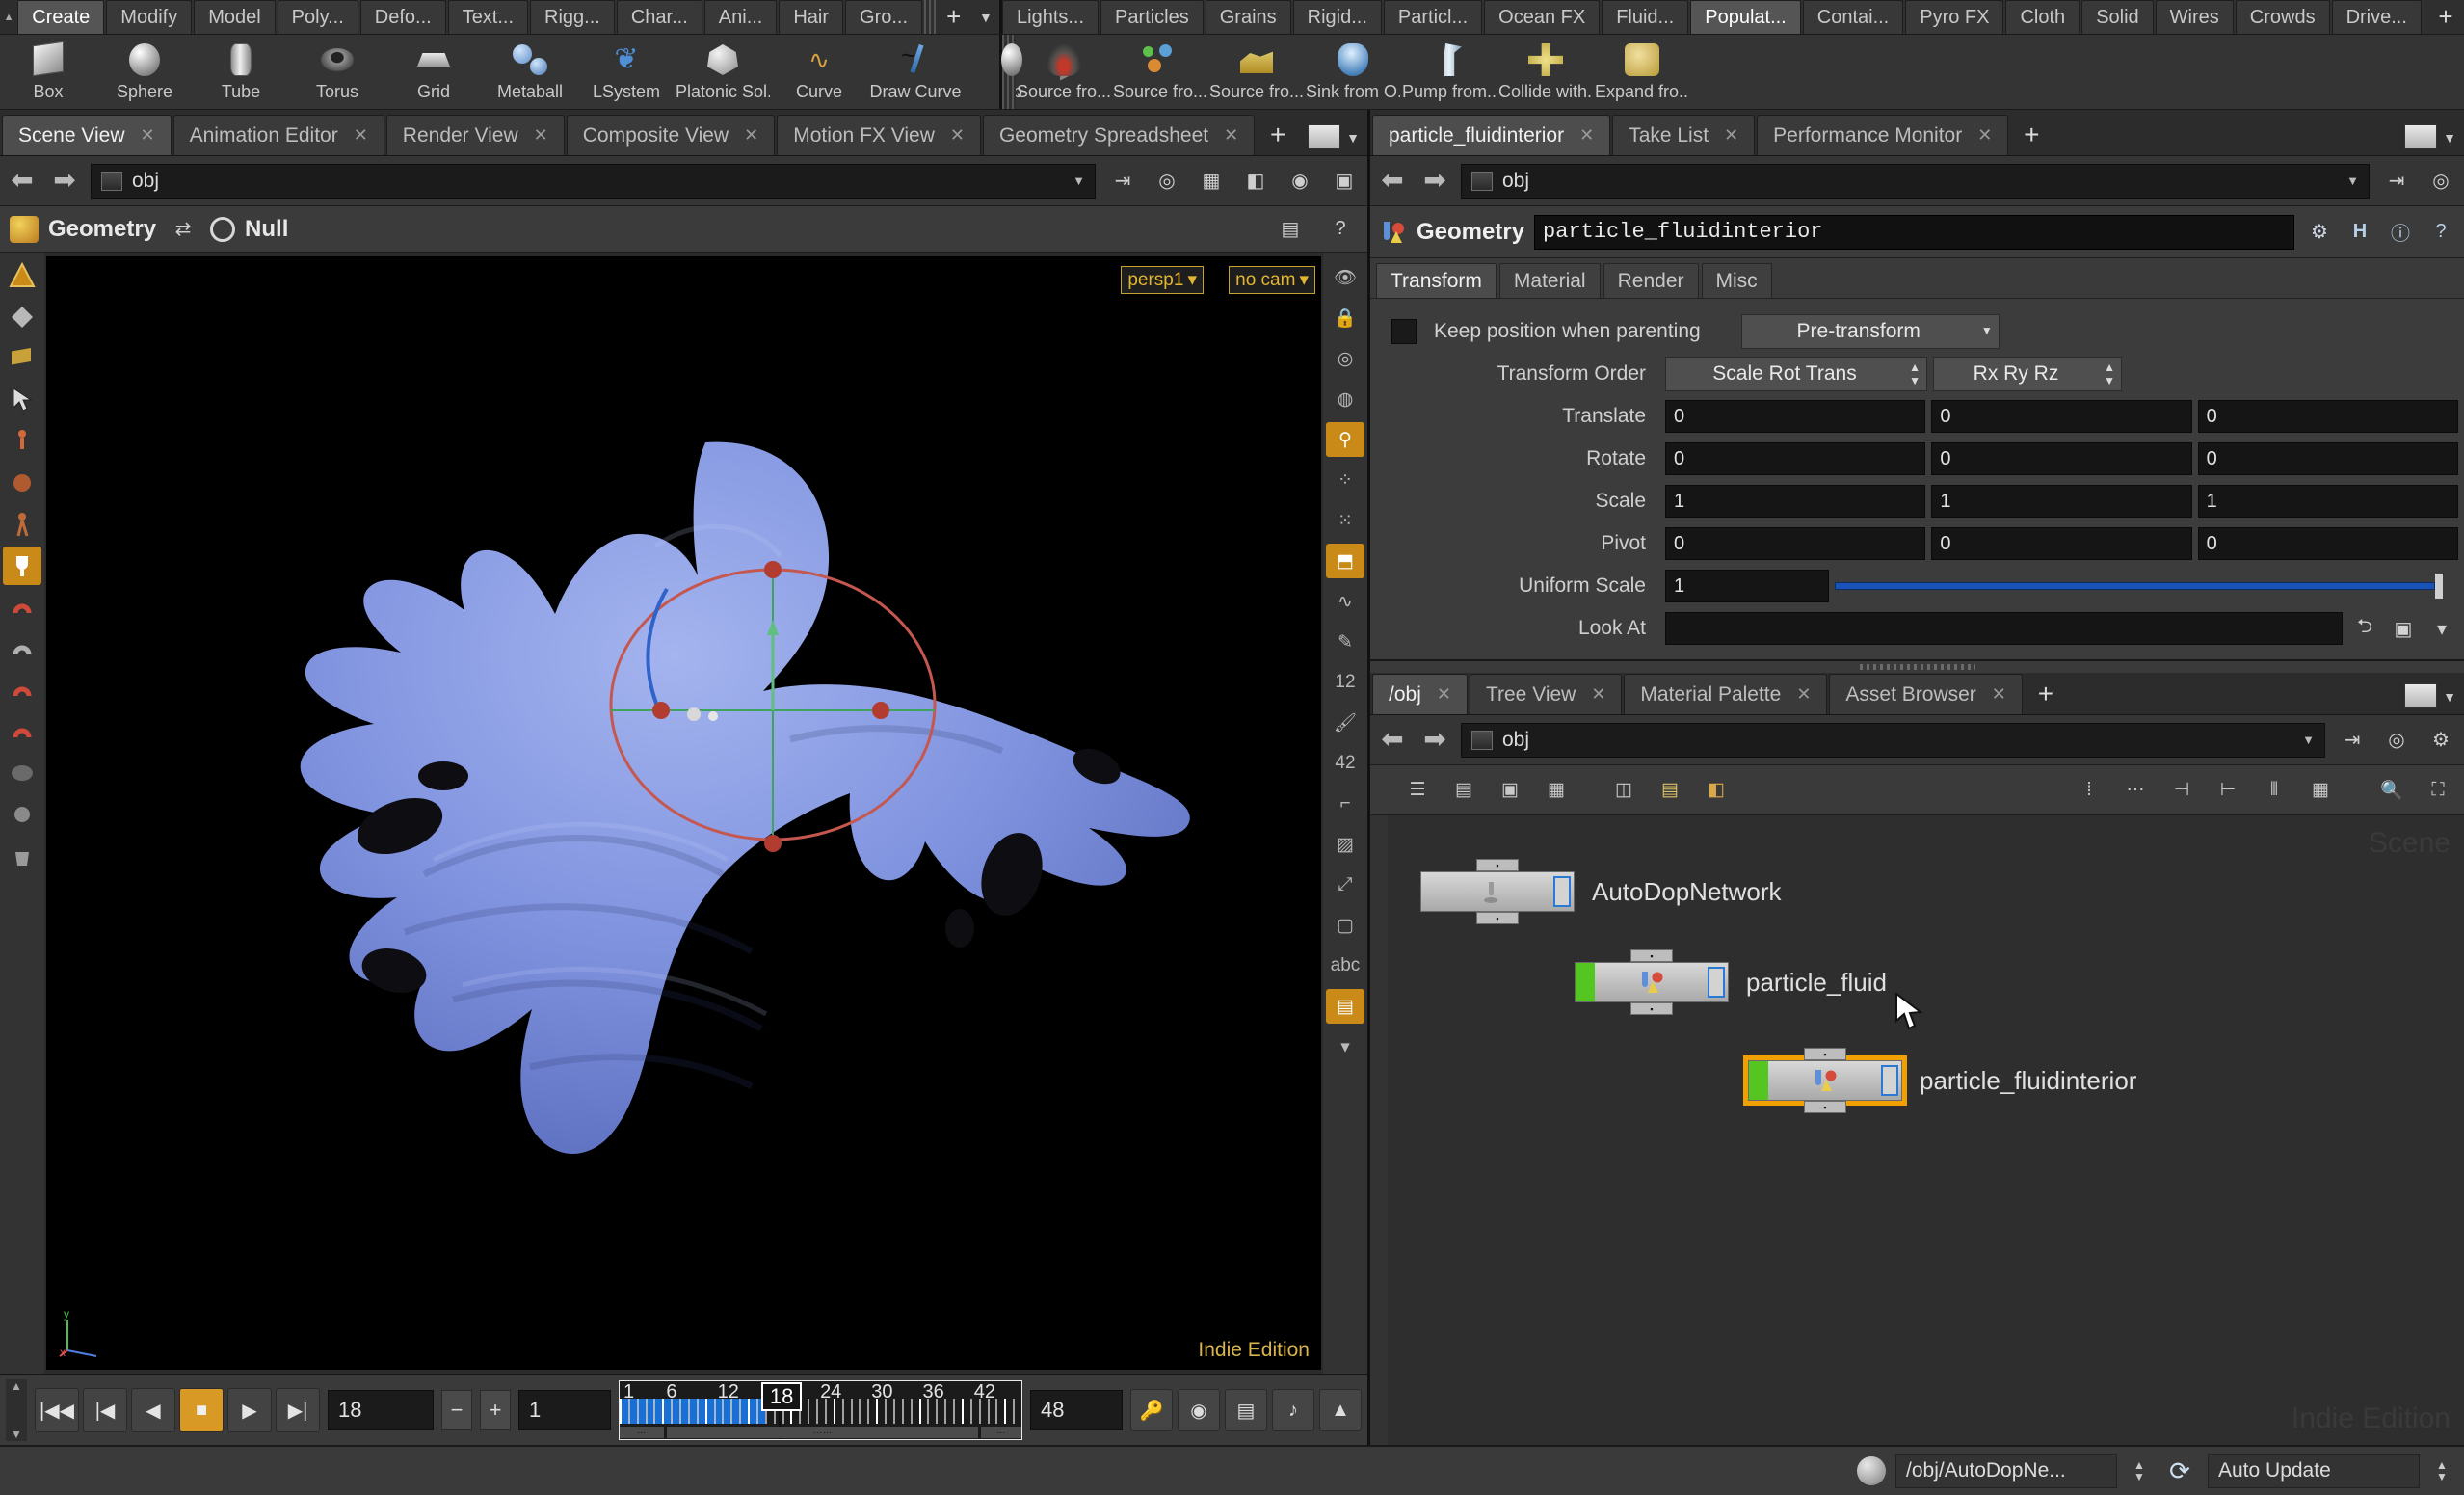 This screenshot has width=2464, height=1495. Describe the element at coordinates (1796, 374) in the screenshot. I see `transform-order-menu: Scale Rot Trans ▲ ▼` at that location.